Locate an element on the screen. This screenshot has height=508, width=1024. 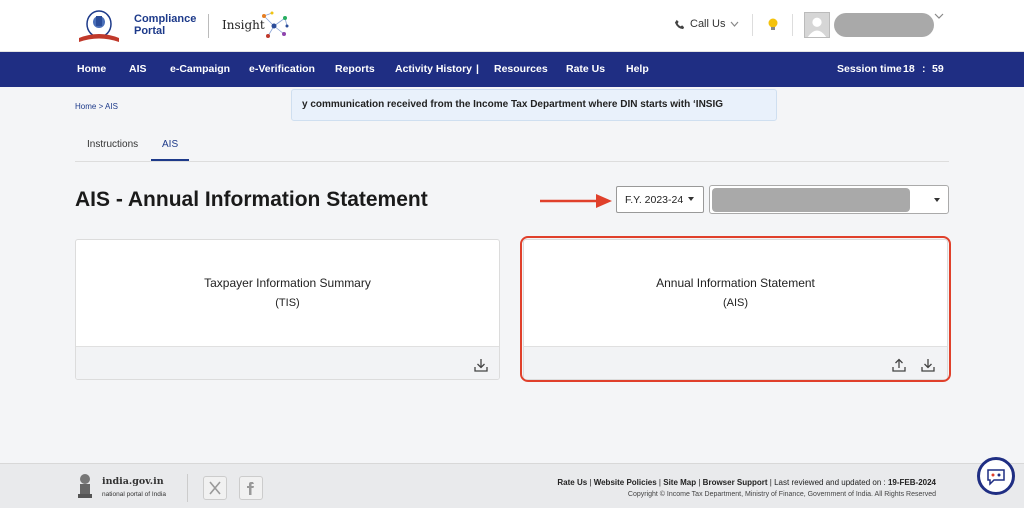
top-header: Compliance Portal Insight Call Us is located at coordinates (512, 26).